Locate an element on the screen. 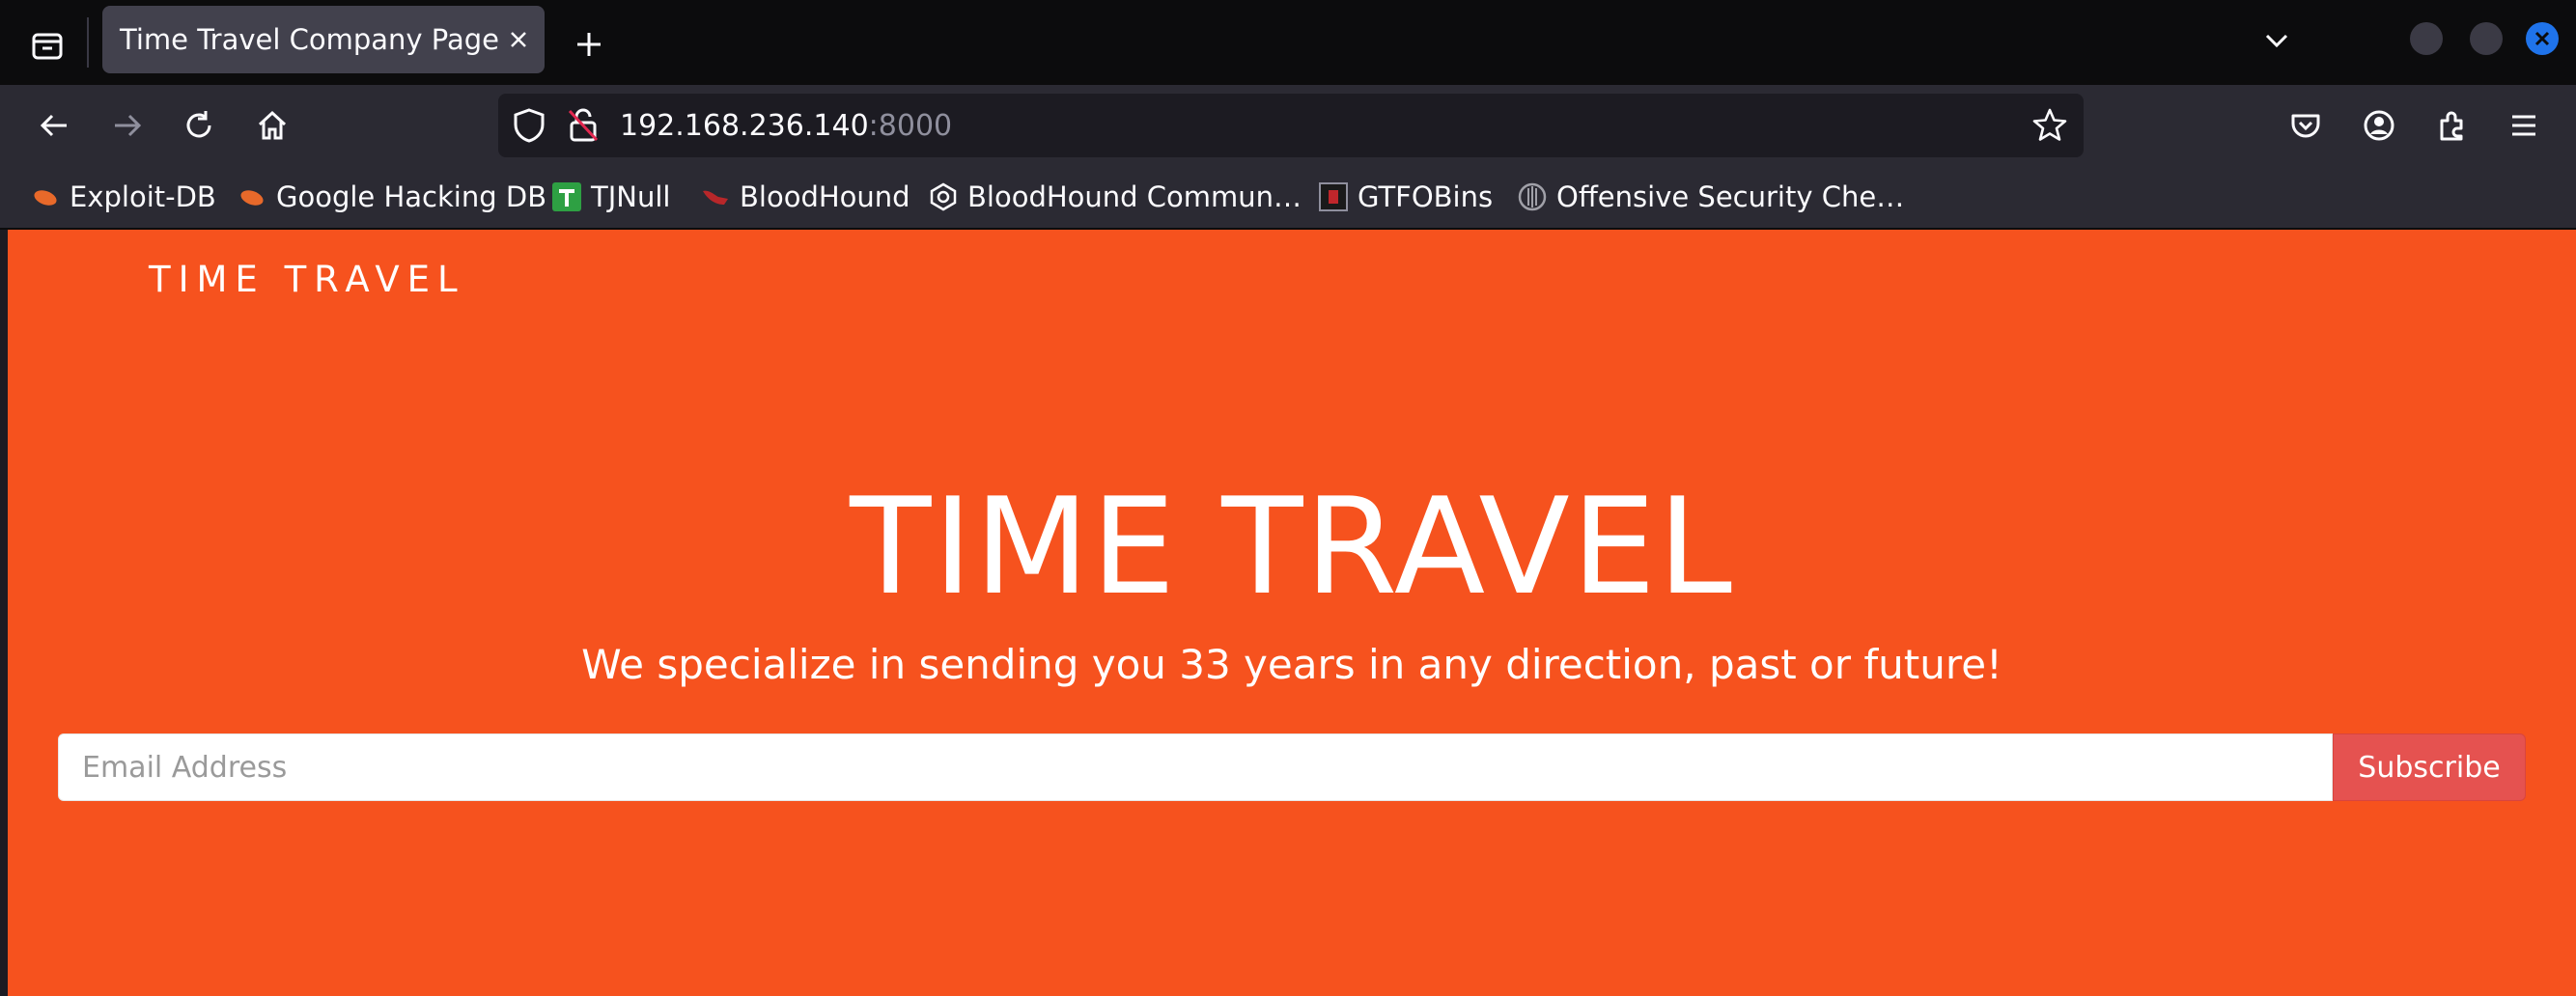 The width and height of the screenshot is (2576, 996). home-icon is located at coordinates (272, 125).